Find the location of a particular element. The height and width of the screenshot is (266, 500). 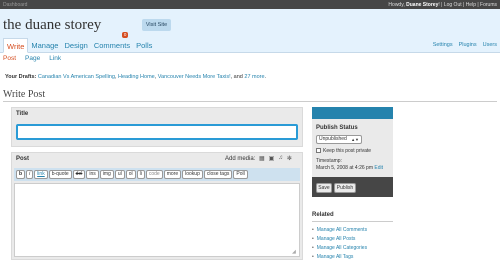

visit-site-button: Visit Site is located at coordinates (156, 25).